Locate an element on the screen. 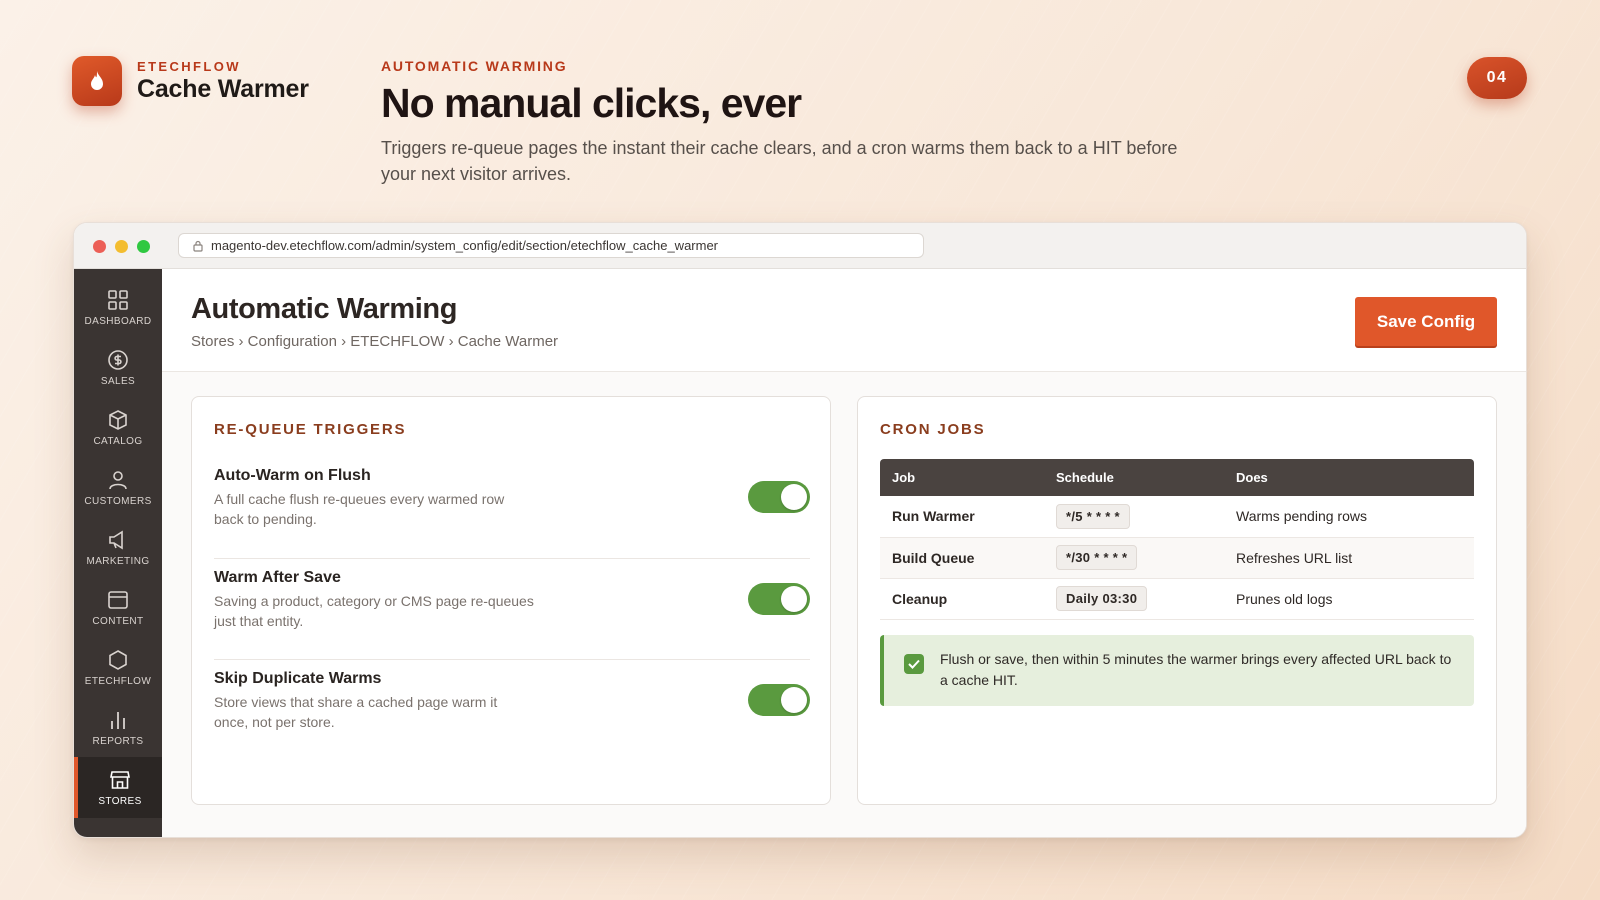  column-header-does: Does is located at coordinates (1349, 477).